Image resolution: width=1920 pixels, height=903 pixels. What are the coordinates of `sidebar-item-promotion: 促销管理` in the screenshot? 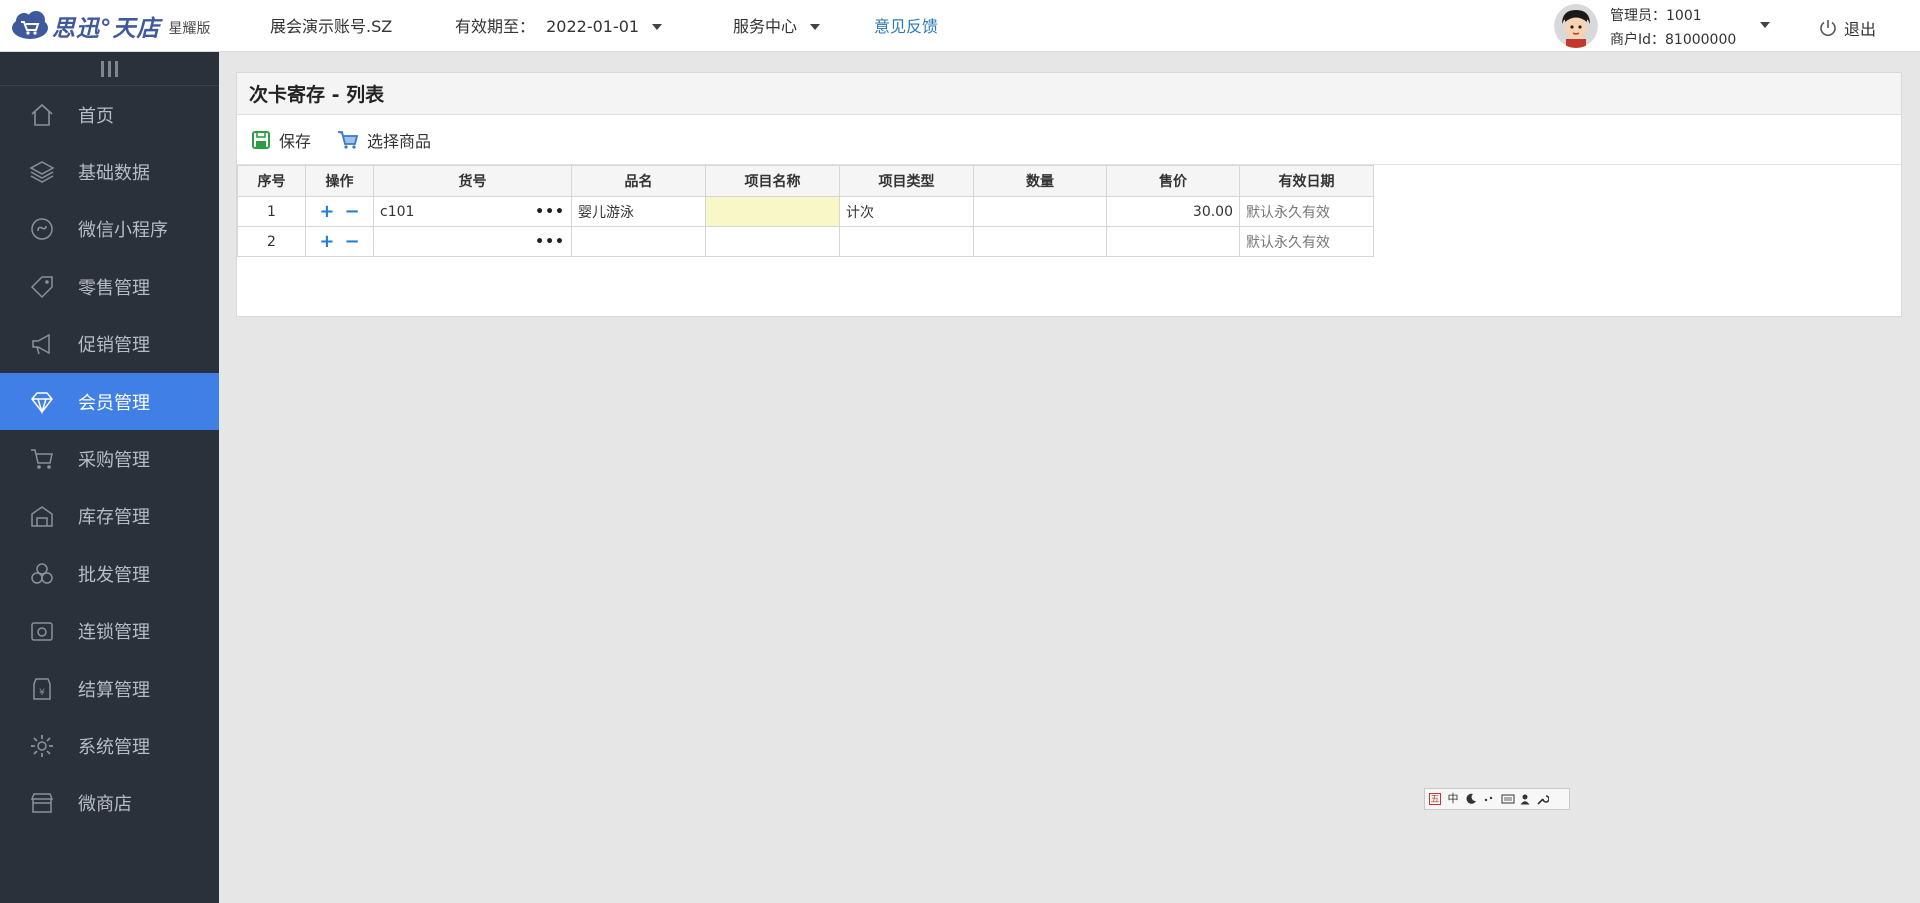 It's located at (109, 344).